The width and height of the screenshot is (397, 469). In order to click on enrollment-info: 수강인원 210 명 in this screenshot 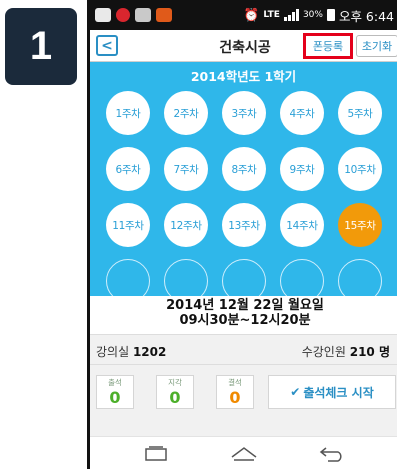, I will do `click(346, 351)`.